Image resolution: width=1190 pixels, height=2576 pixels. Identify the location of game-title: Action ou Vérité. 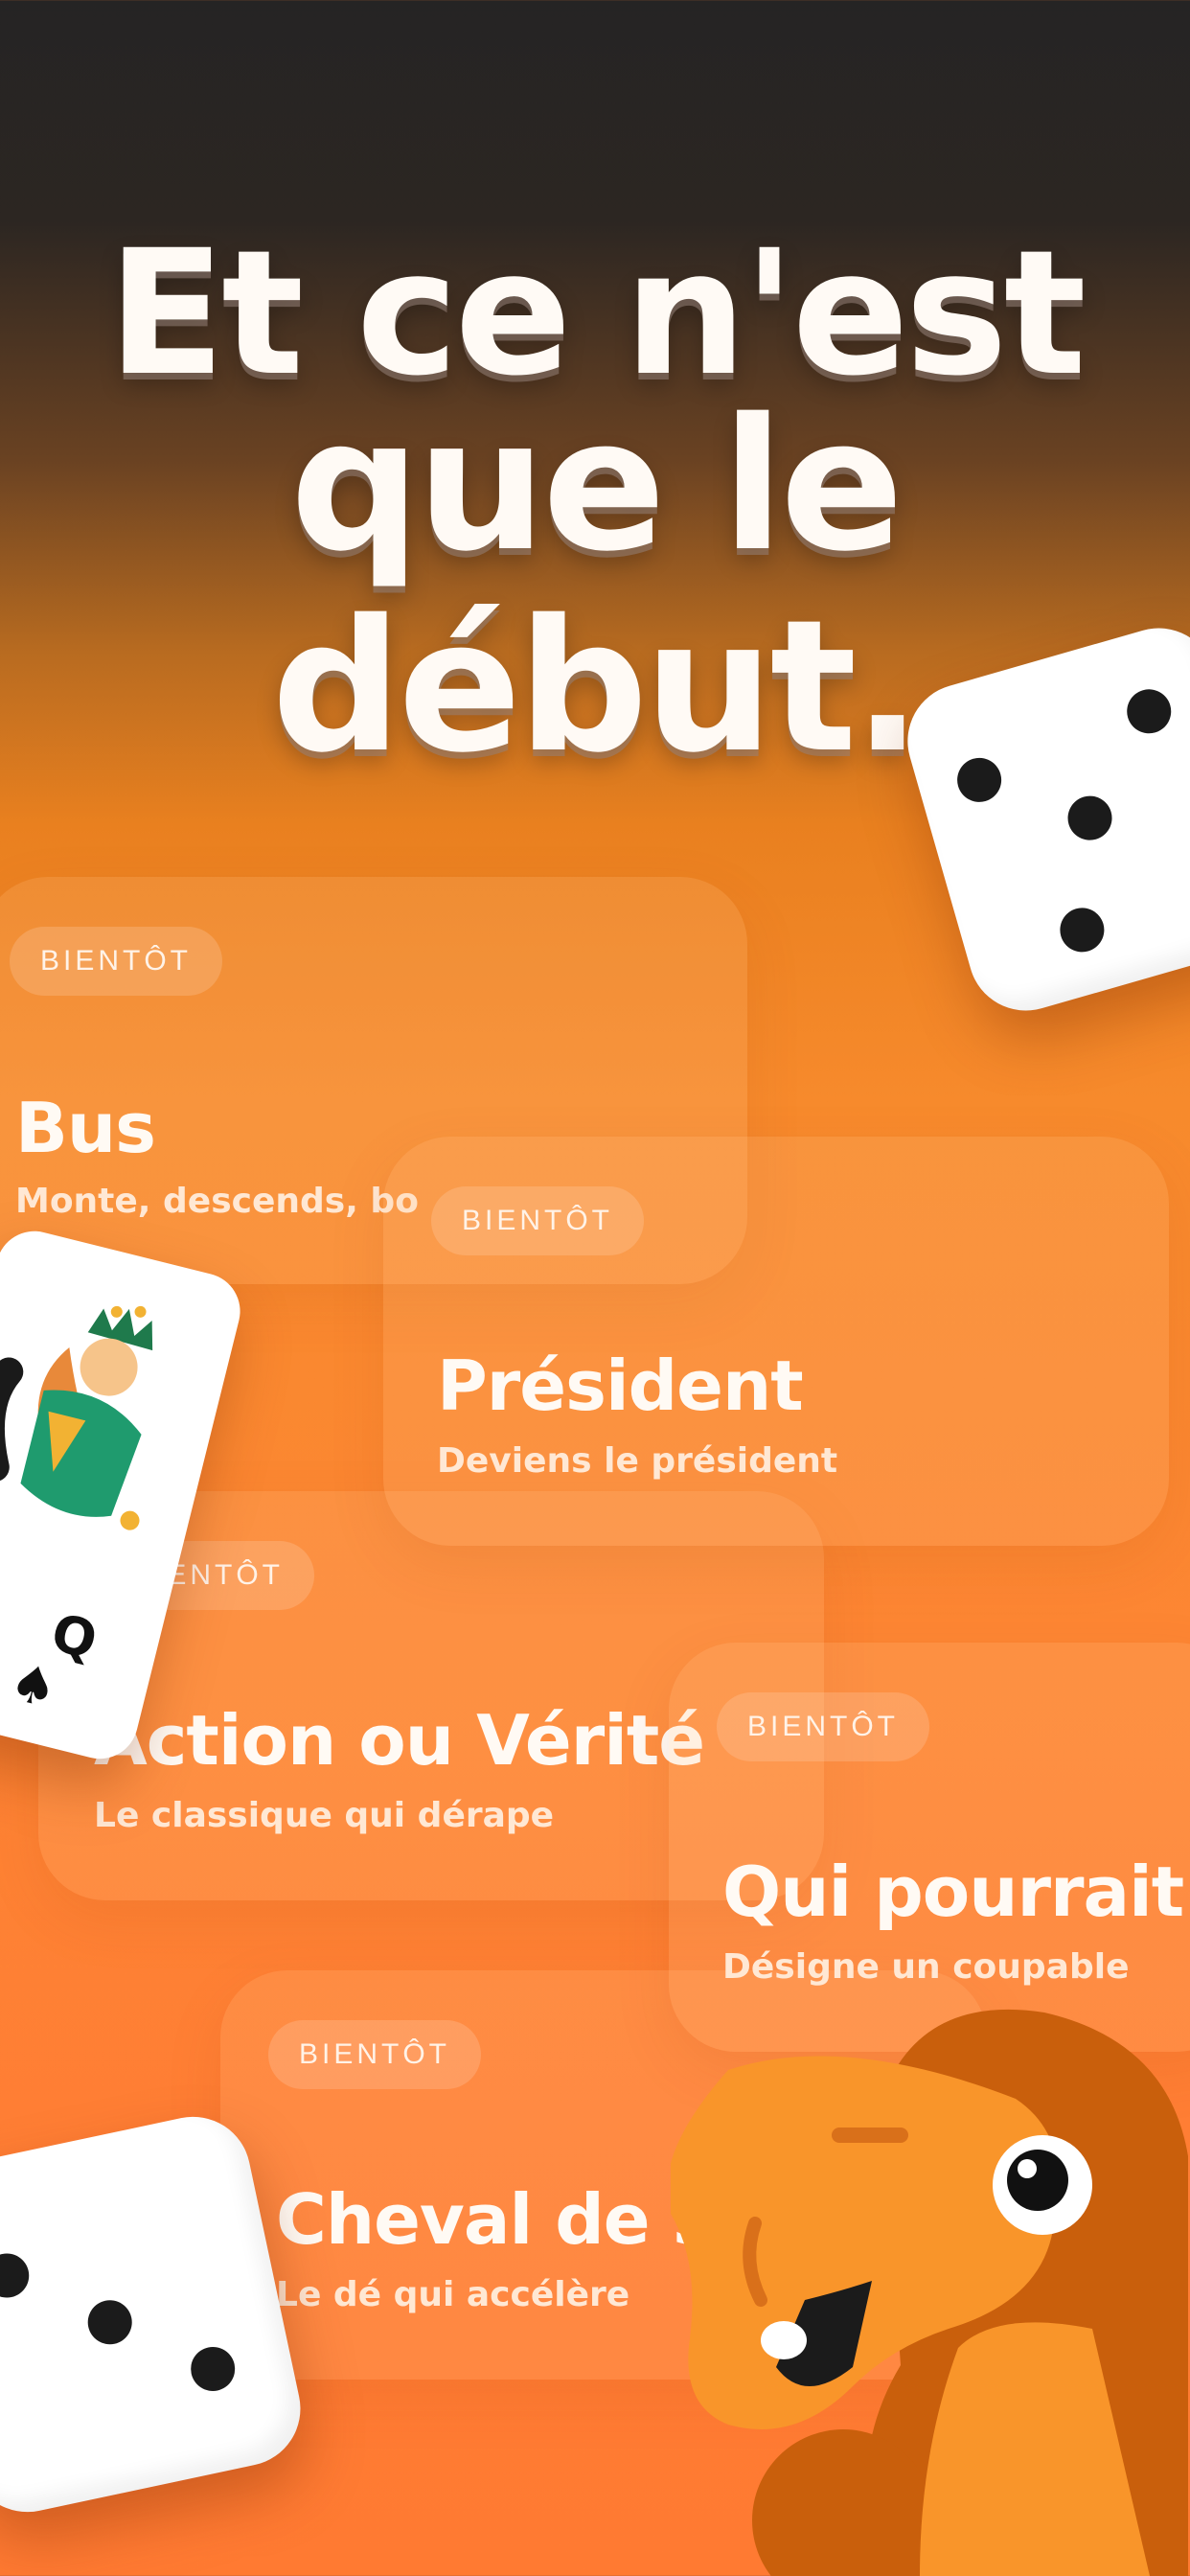
(399, 1740).